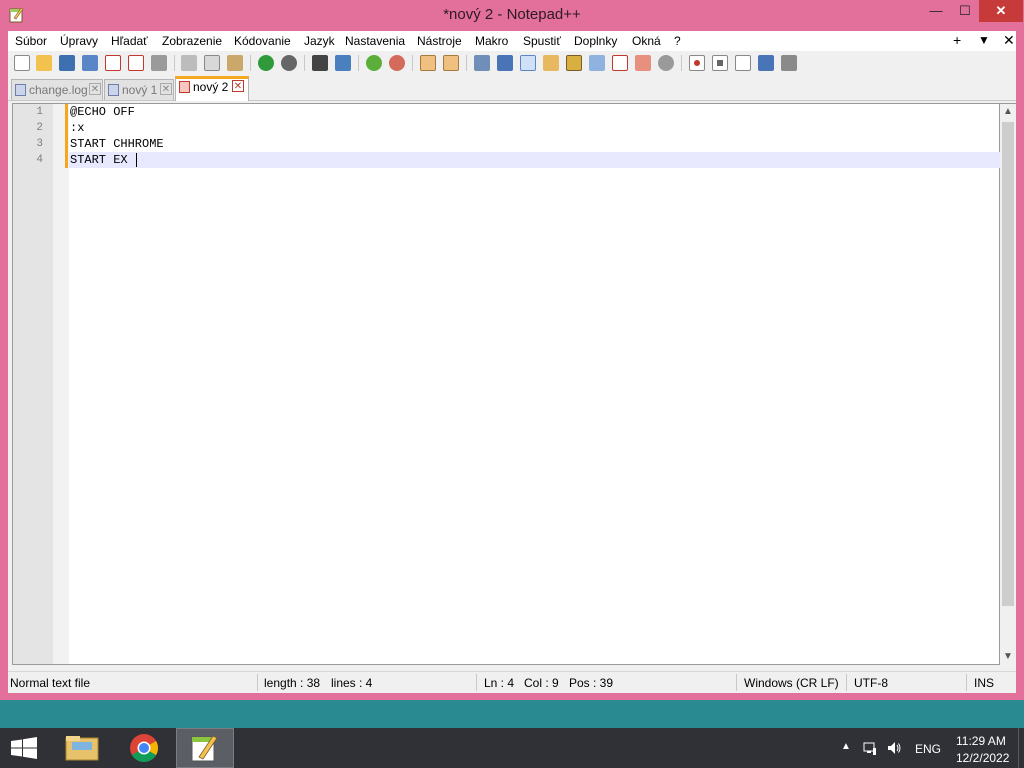  What do you see at coordinates (743, 63) in the screenshot?
I see `play-macro-icon` at bounding box center [743, 63].